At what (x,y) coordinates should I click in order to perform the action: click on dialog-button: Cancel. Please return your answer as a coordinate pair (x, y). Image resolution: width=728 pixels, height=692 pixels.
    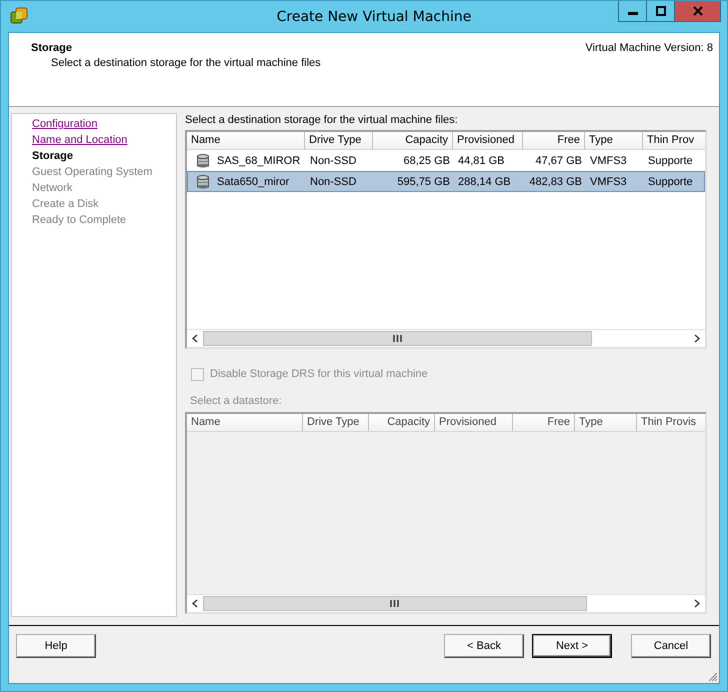
    Looking at the image, I should click on (671, 646).